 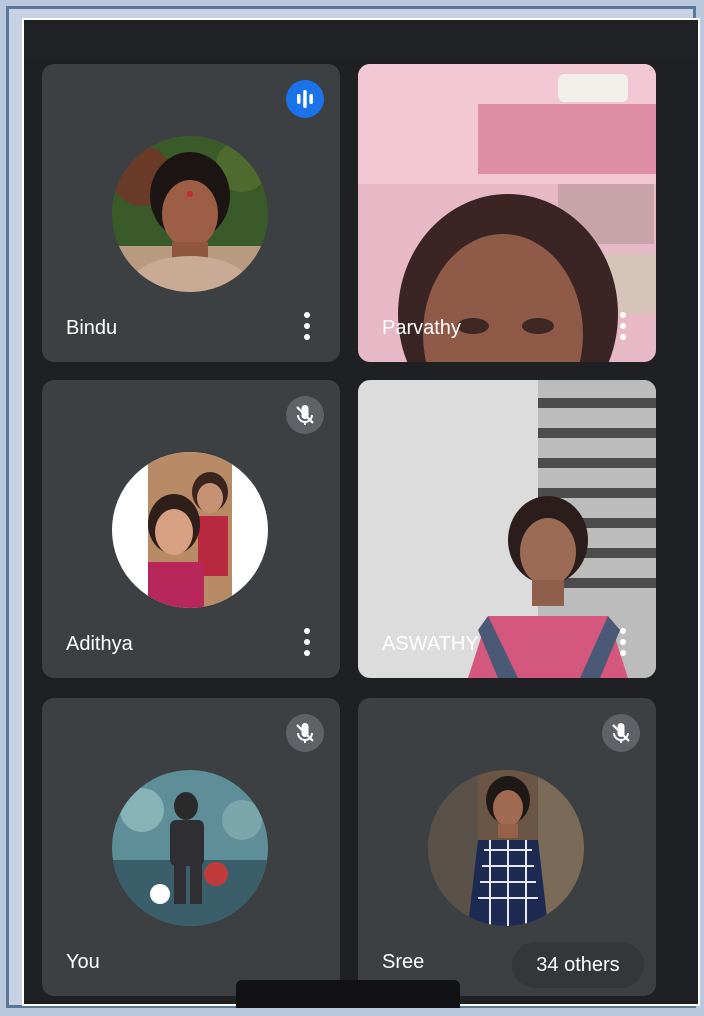 I want to click on bottom-bar, so click(x=348, y=994).